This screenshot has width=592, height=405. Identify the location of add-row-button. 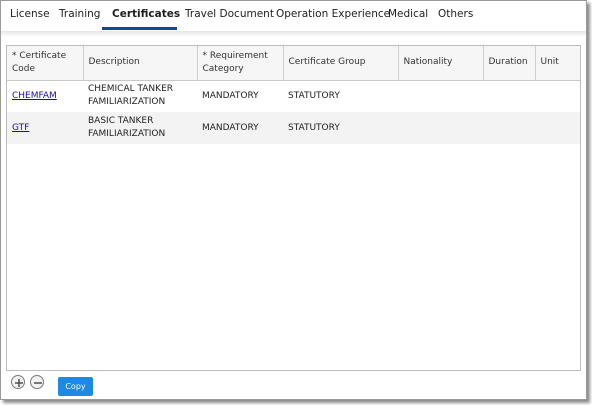
(18, 382).